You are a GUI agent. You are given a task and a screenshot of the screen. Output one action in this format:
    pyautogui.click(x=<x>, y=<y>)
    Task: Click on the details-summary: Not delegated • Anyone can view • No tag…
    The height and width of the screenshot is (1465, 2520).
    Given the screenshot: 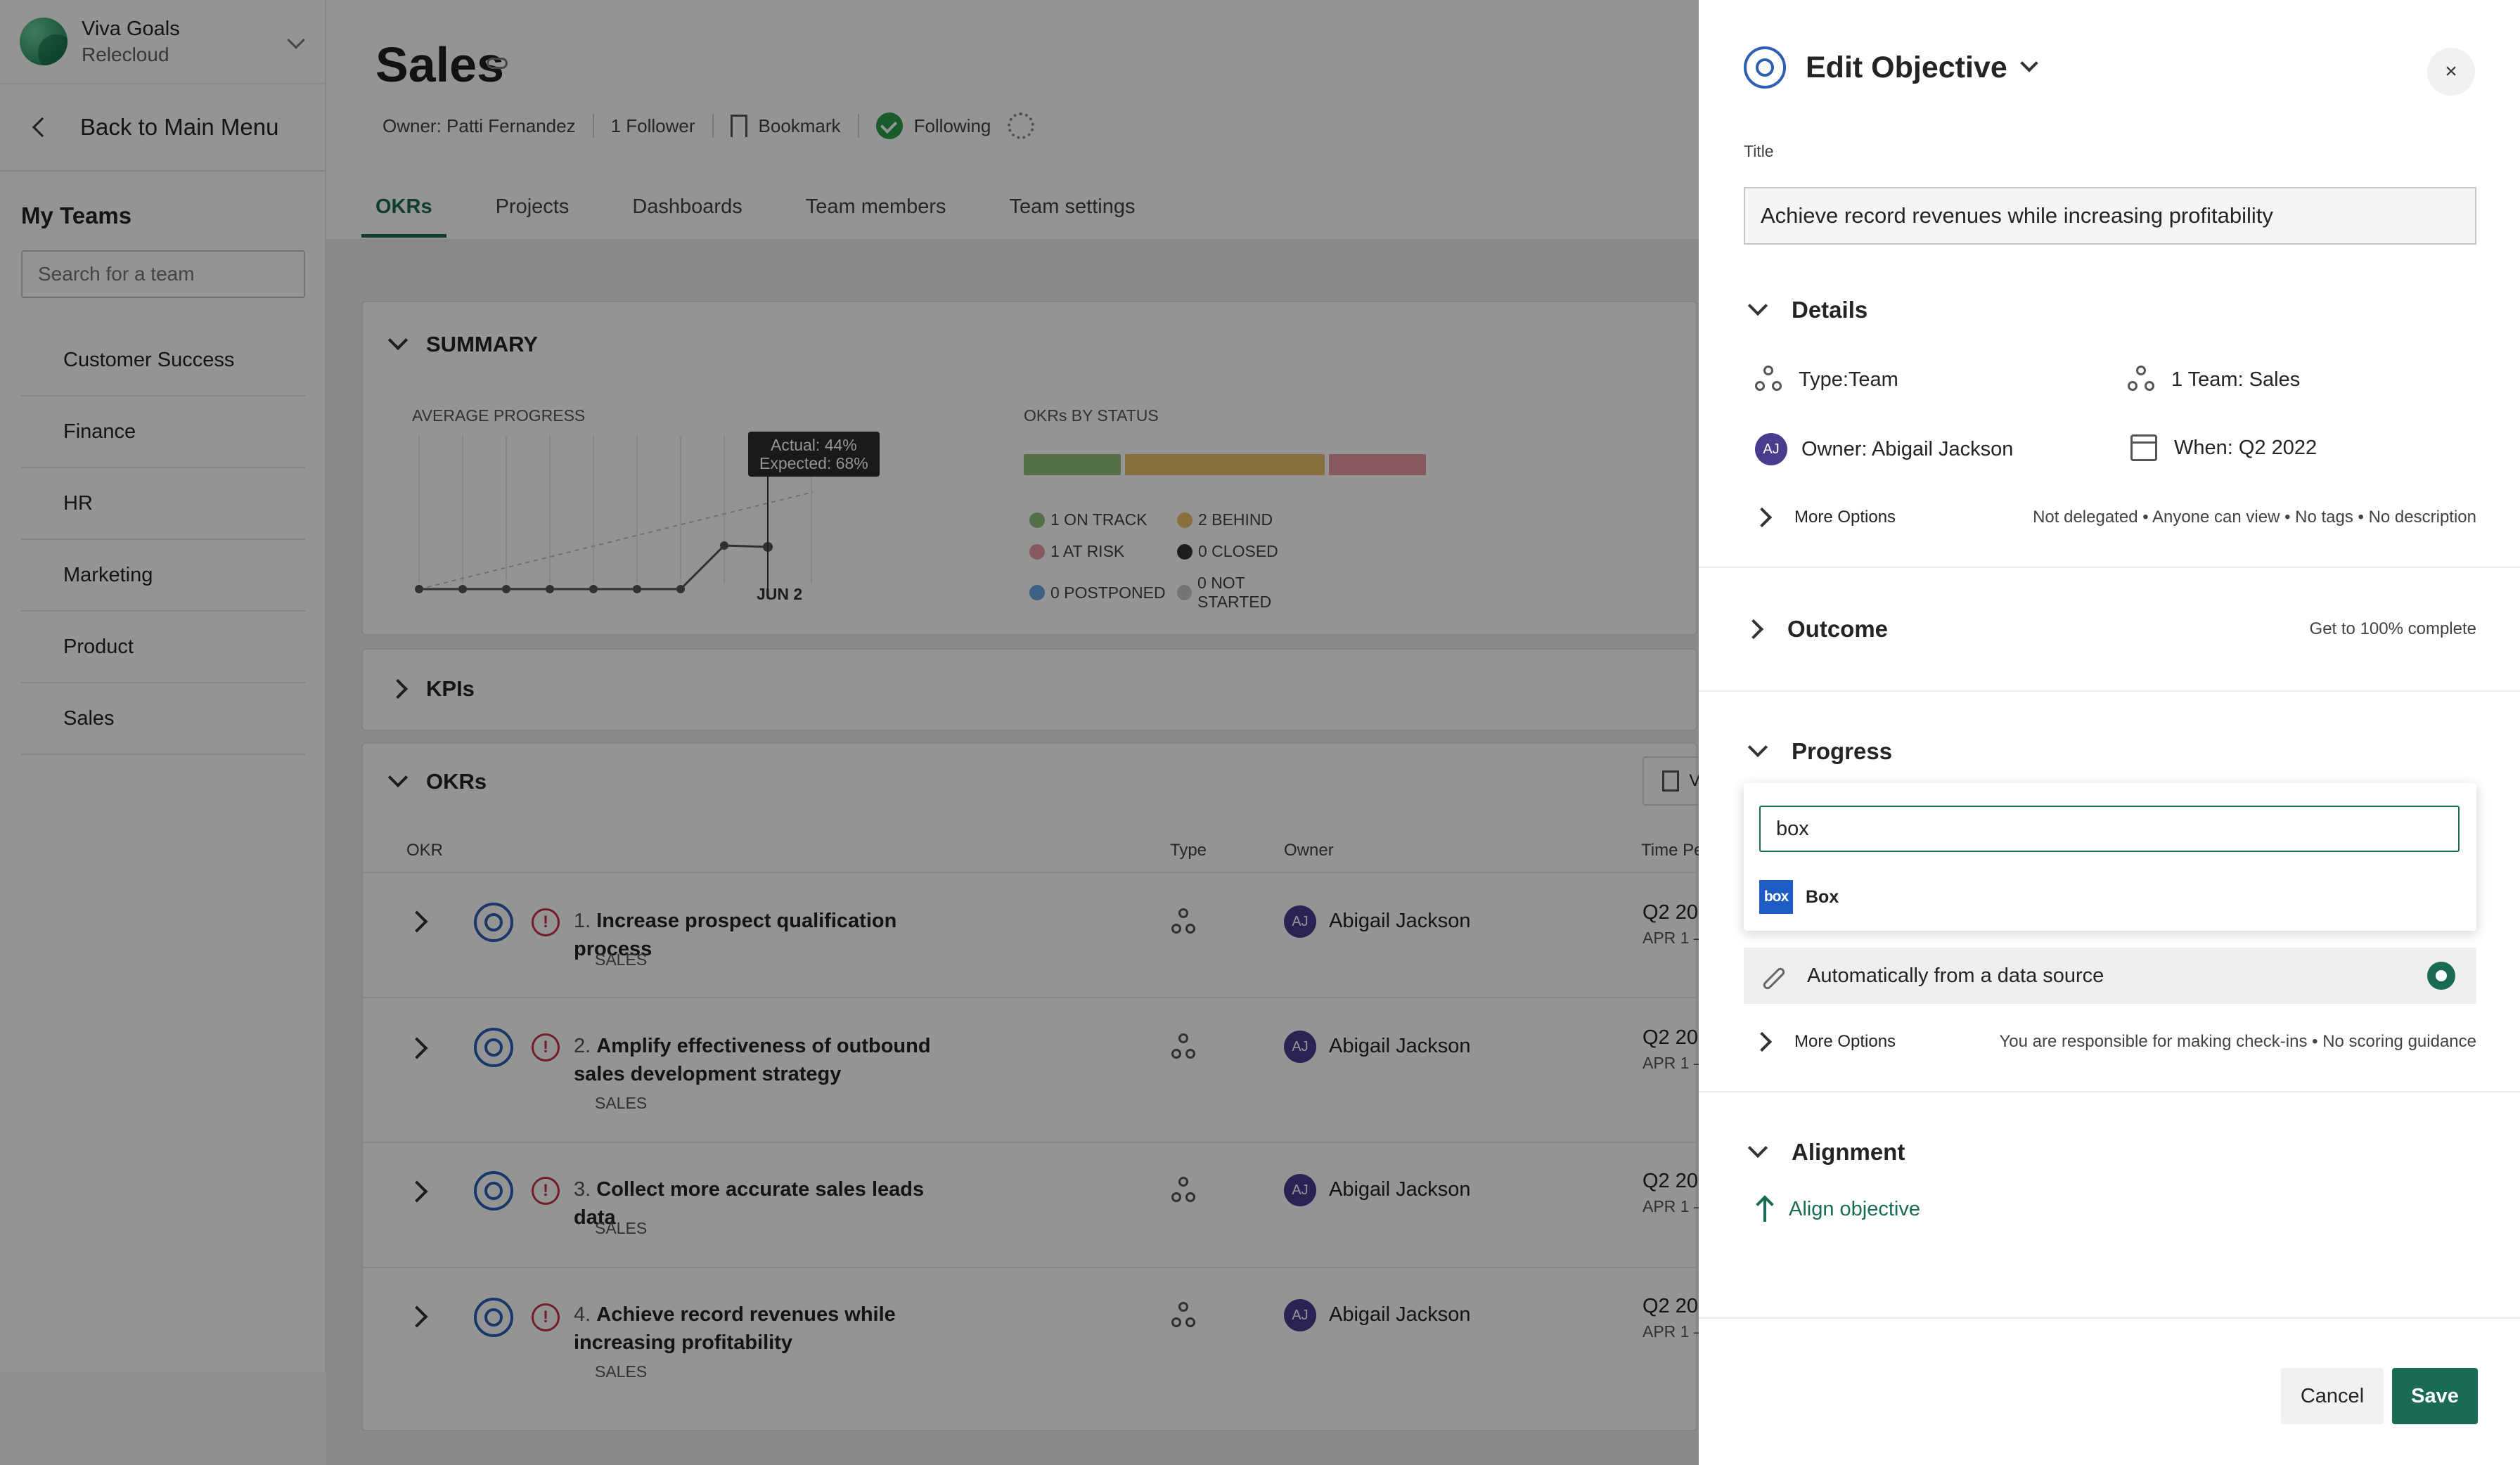 What is the action you would take?
    pyautogui.click(x=2254, y=517)
    